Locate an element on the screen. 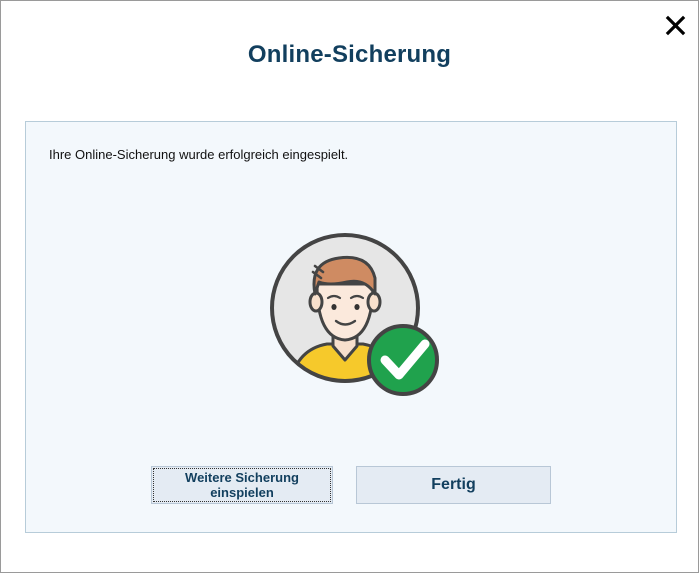 The image size is (699, 573). done-label: Fertig is located at coordinates (453, 484).